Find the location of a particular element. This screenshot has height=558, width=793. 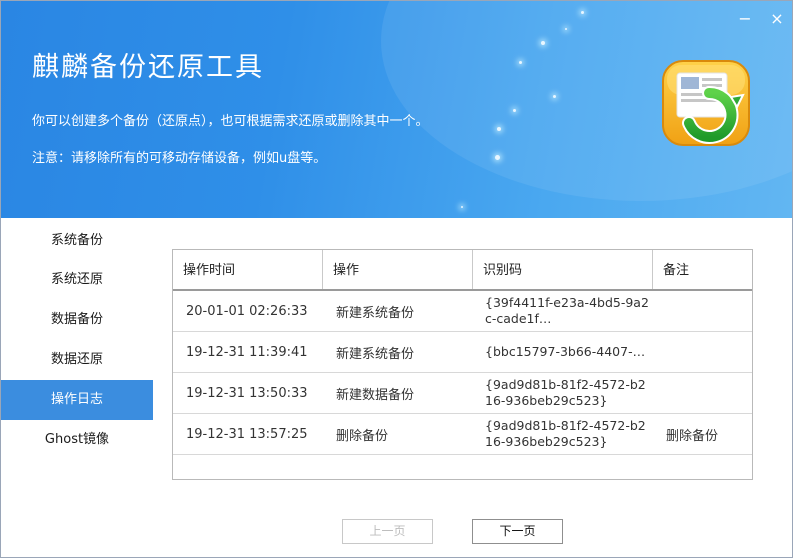

table-header-row: 操作时间 操作 识别码 备注 is located at coordinates (462, 270).